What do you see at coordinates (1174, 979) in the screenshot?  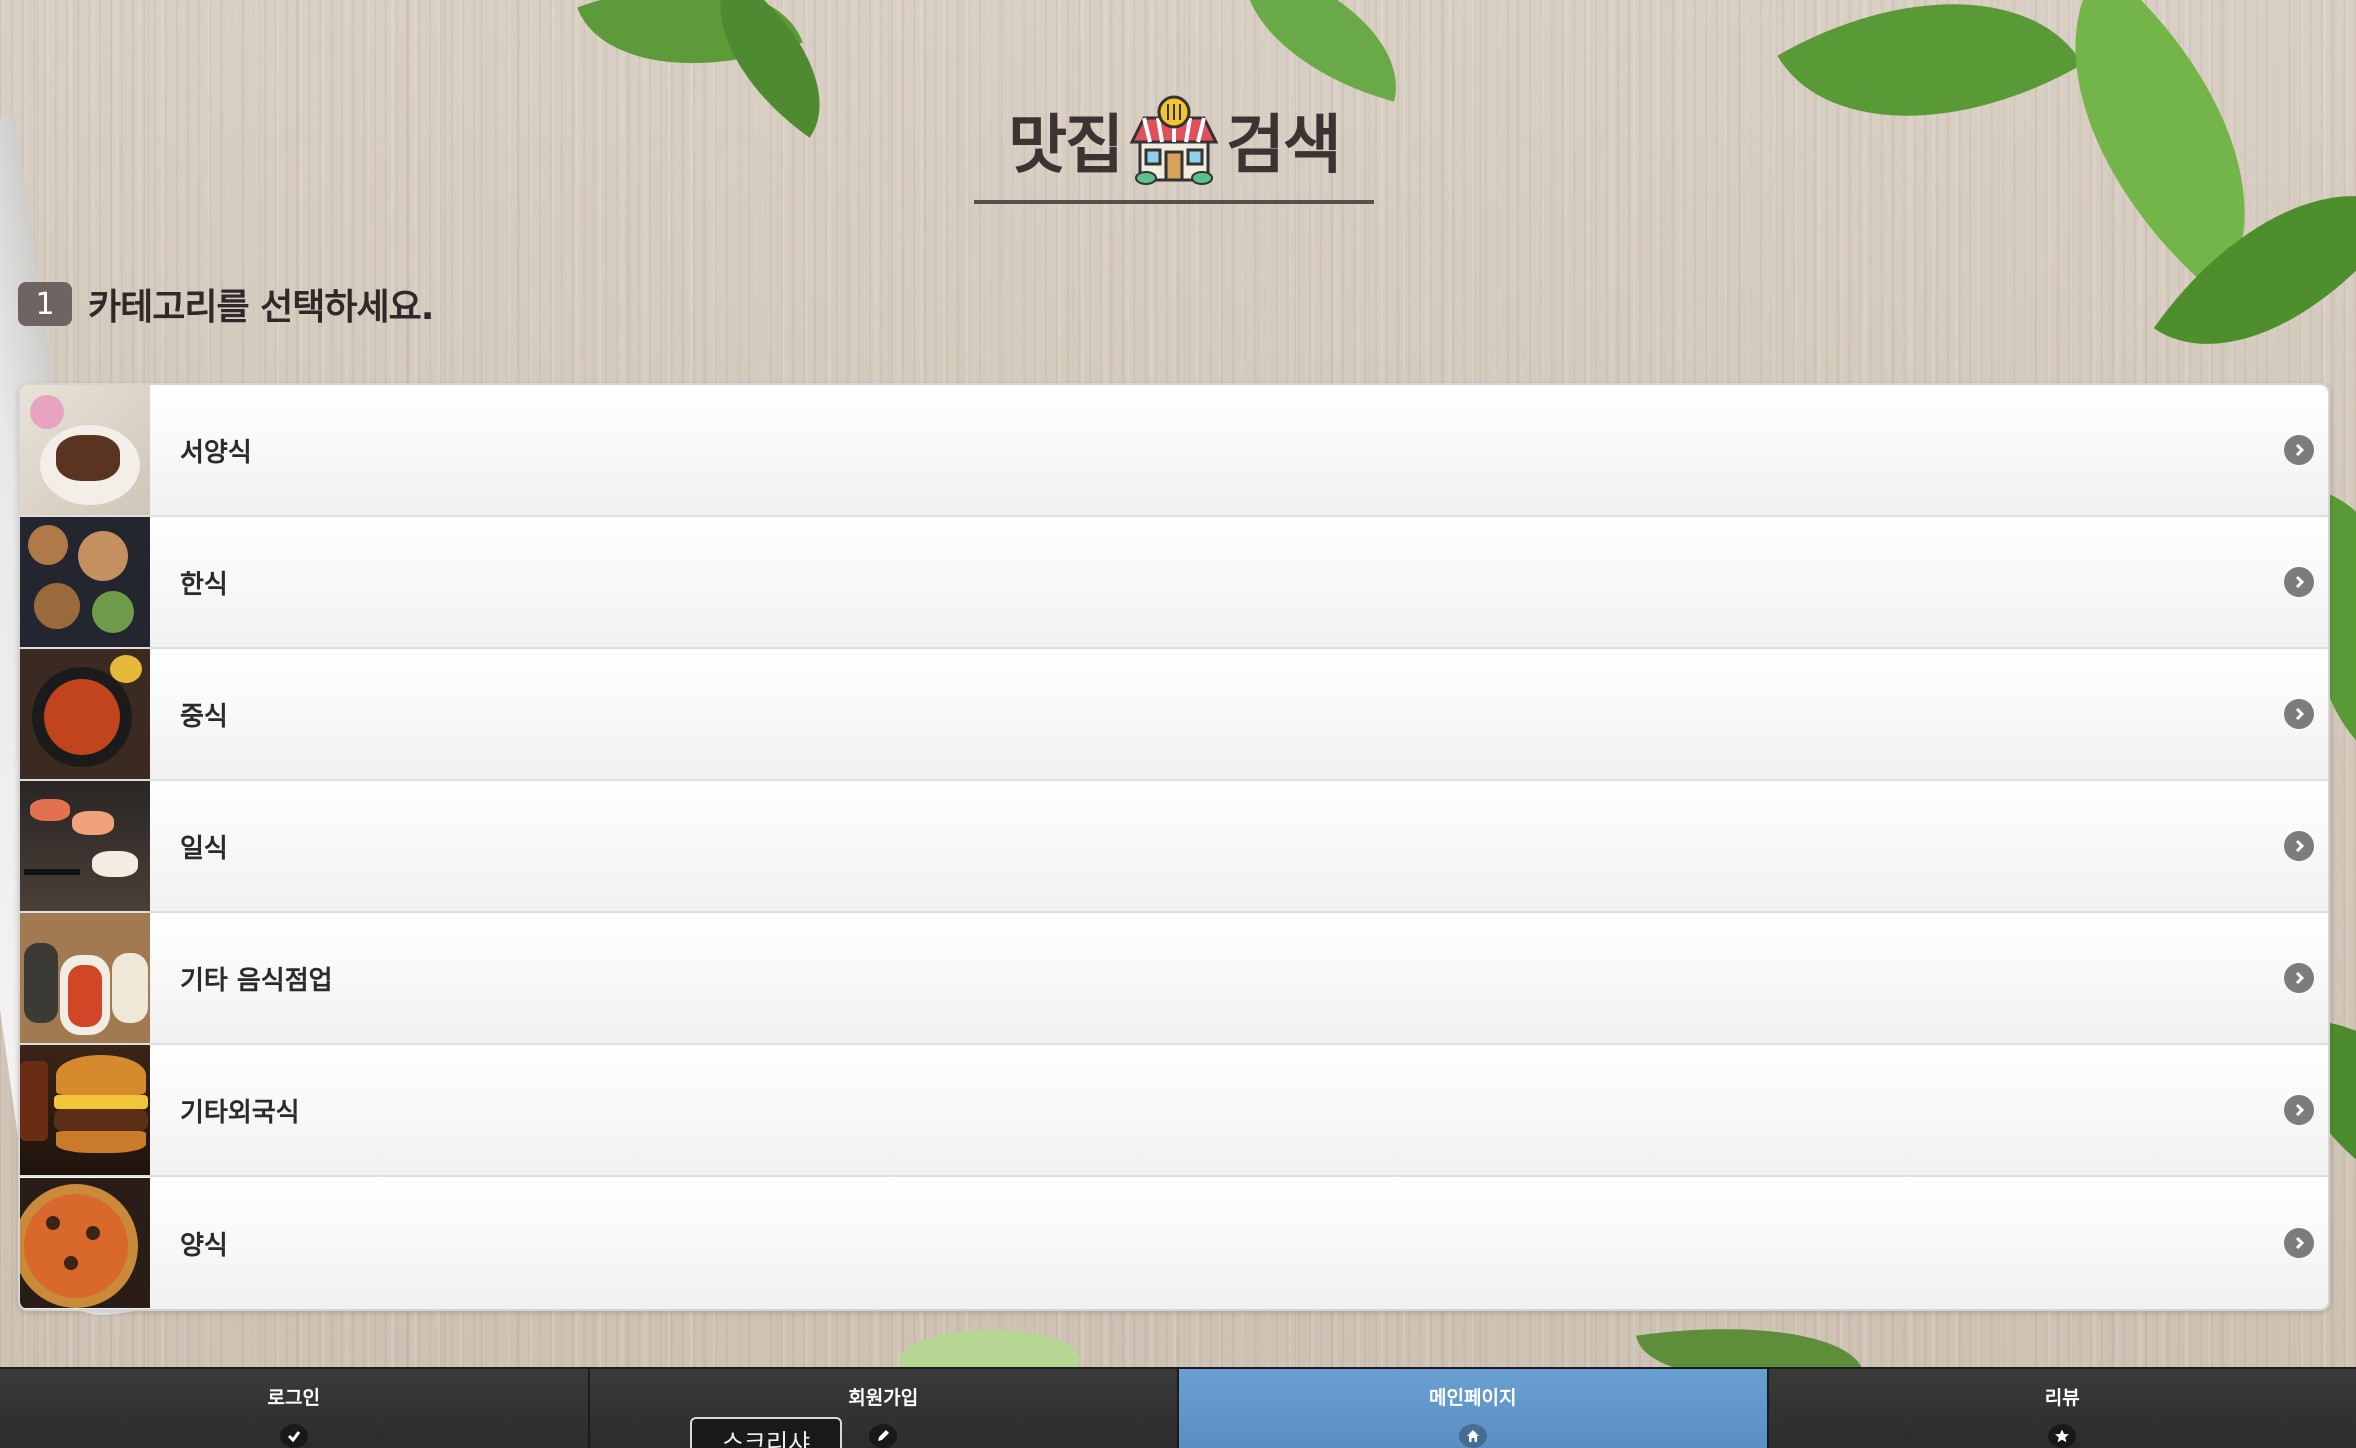 I see `category-item-other-restaurant: 기타 음식점업` at bounding box center [1174, 979].